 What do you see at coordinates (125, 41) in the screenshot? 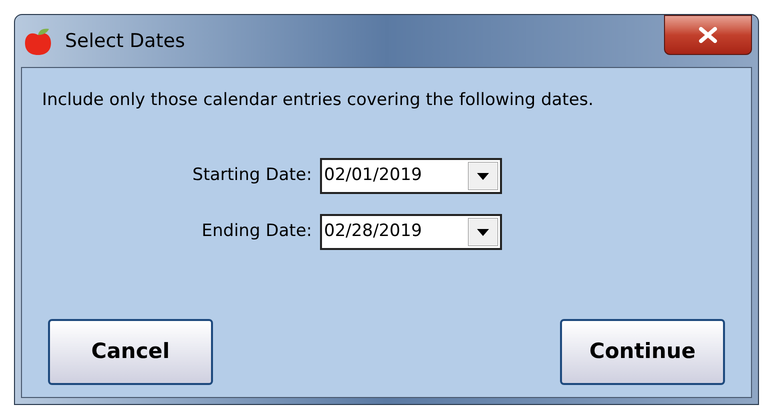
I see `window-title: Select Dates` at bounding box center [125, 41].